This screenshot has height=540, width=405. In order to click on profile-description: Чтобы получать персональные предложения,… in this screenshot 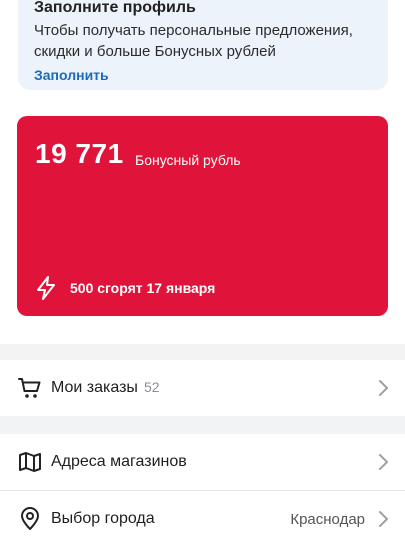, I will do `click(193, 41)`.